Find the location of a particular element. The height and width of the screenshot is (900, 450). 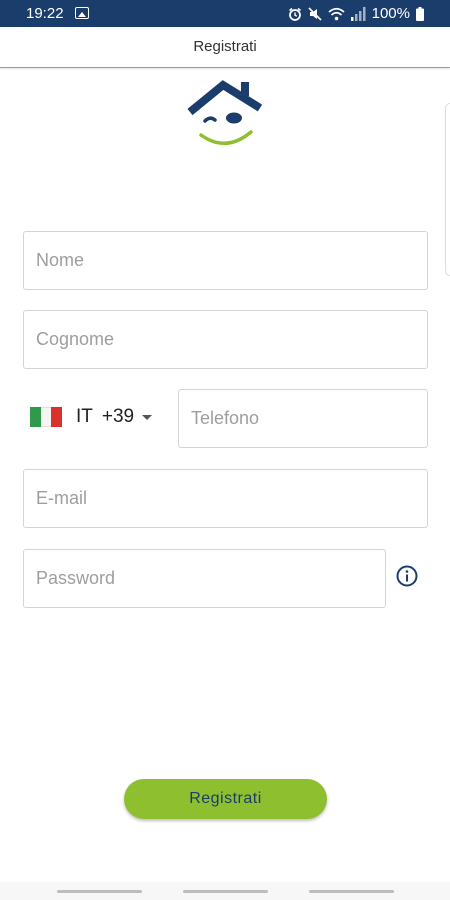

page-title: Registrati is located at coordinates (225, 46).